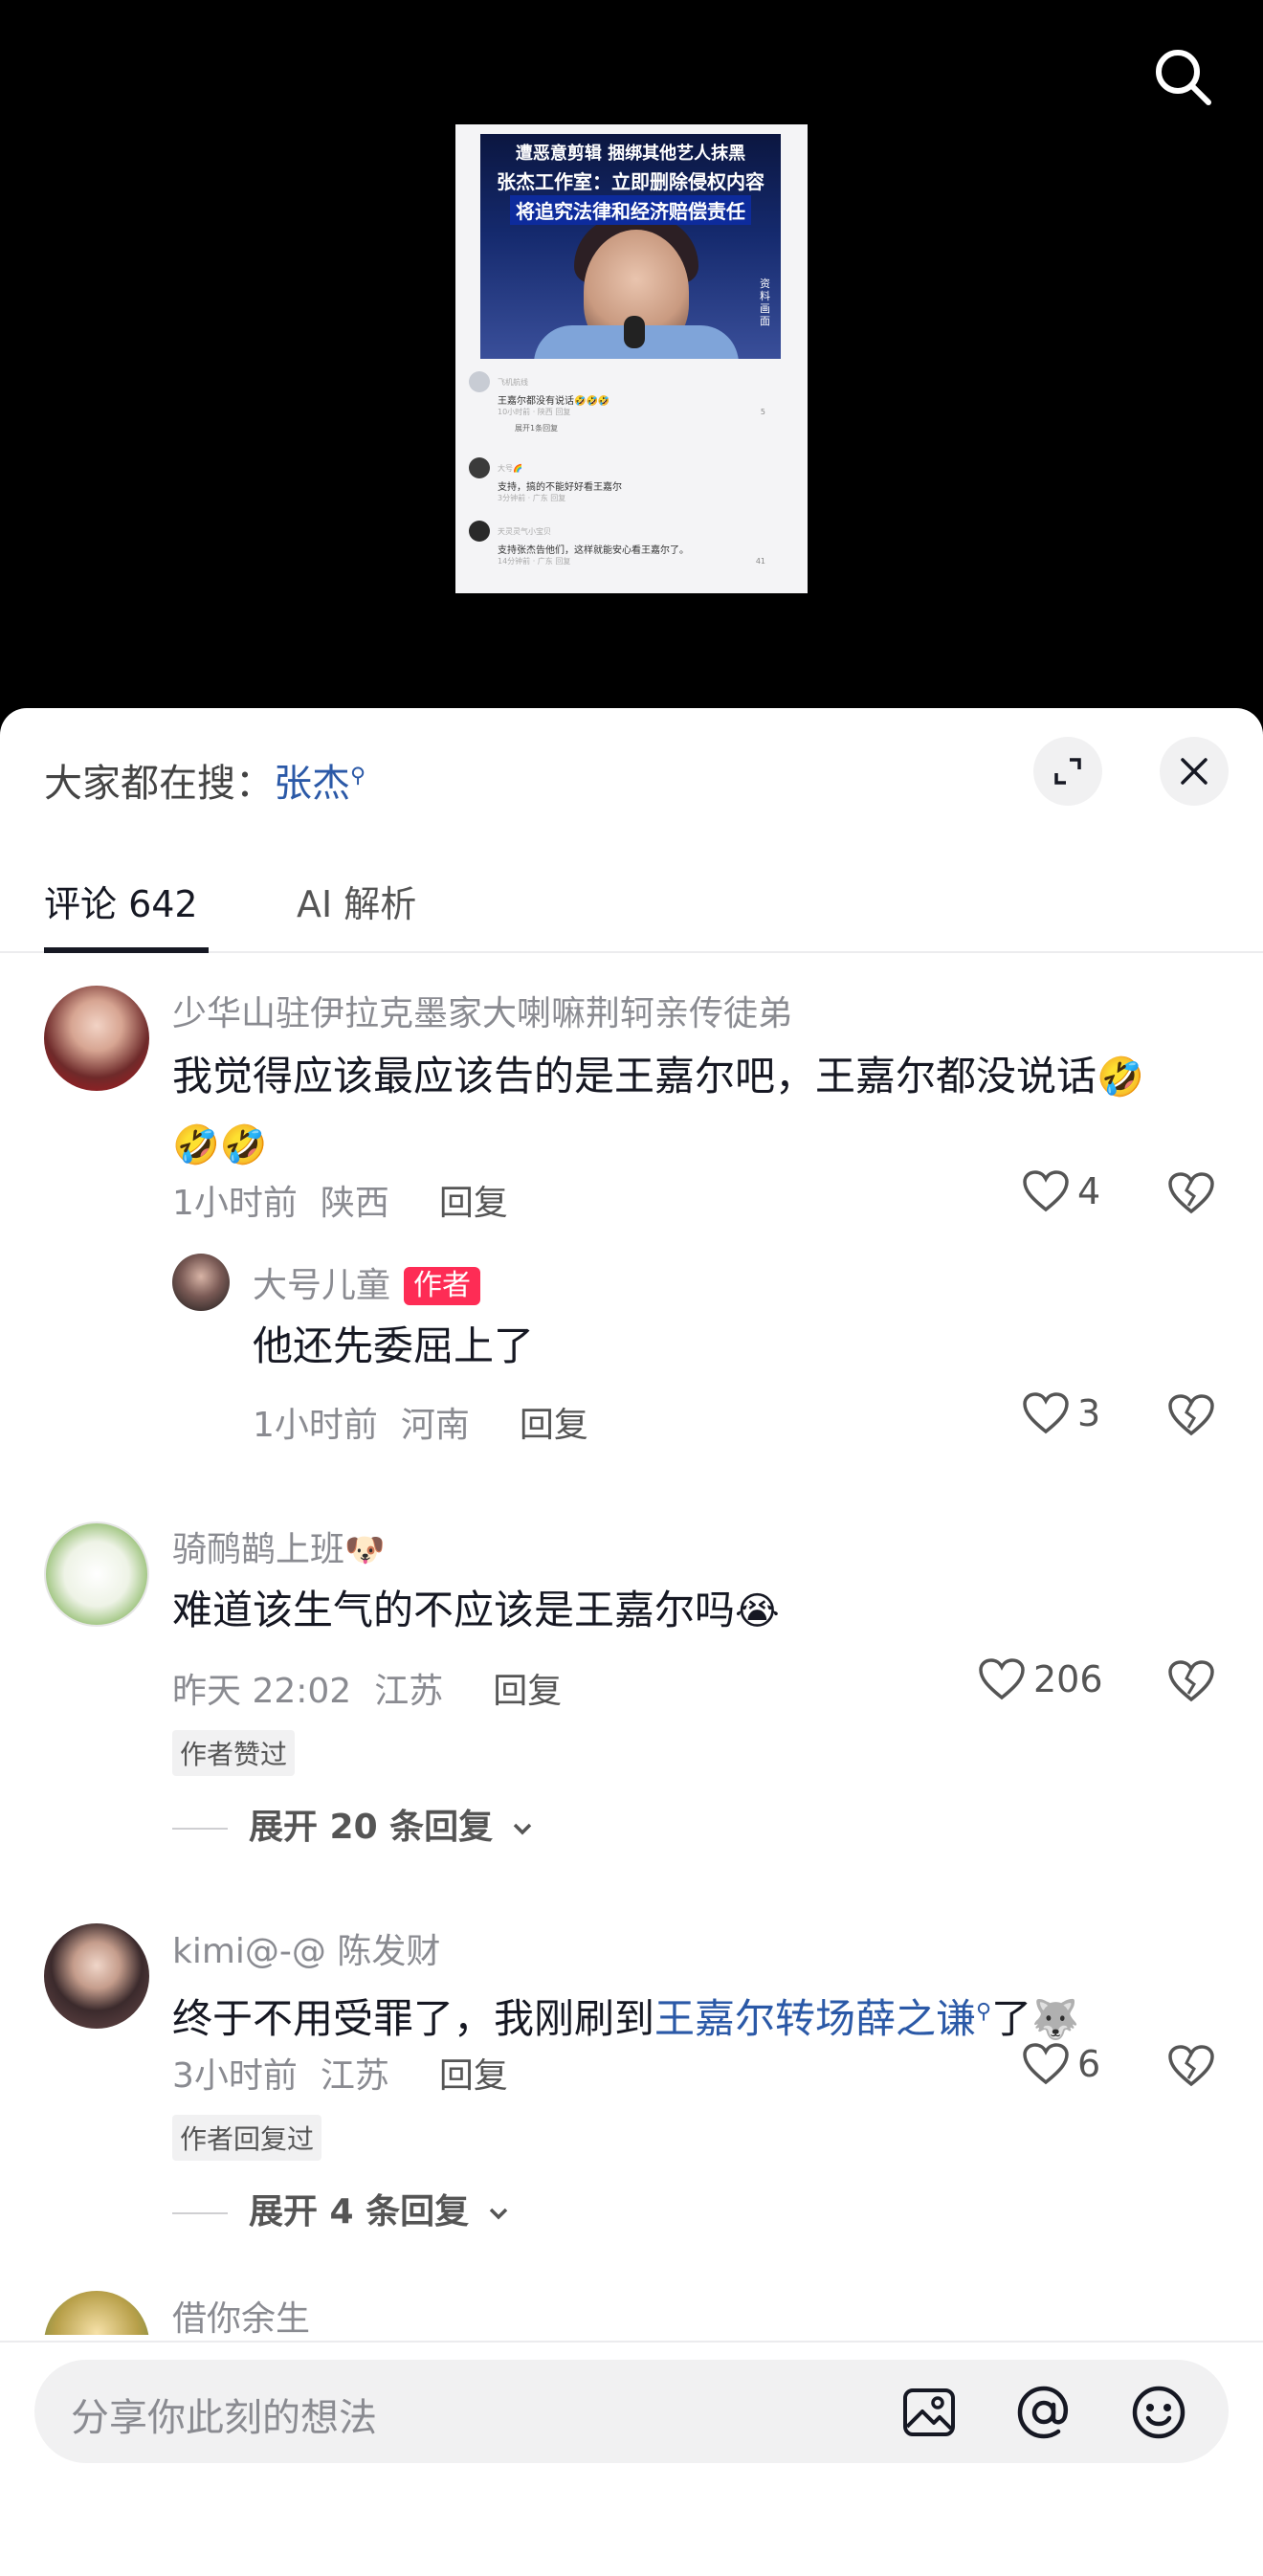  Describe the element at coordinates (241, 2313) in the screenshot. I see `comment-username: 借你余生` at that location.